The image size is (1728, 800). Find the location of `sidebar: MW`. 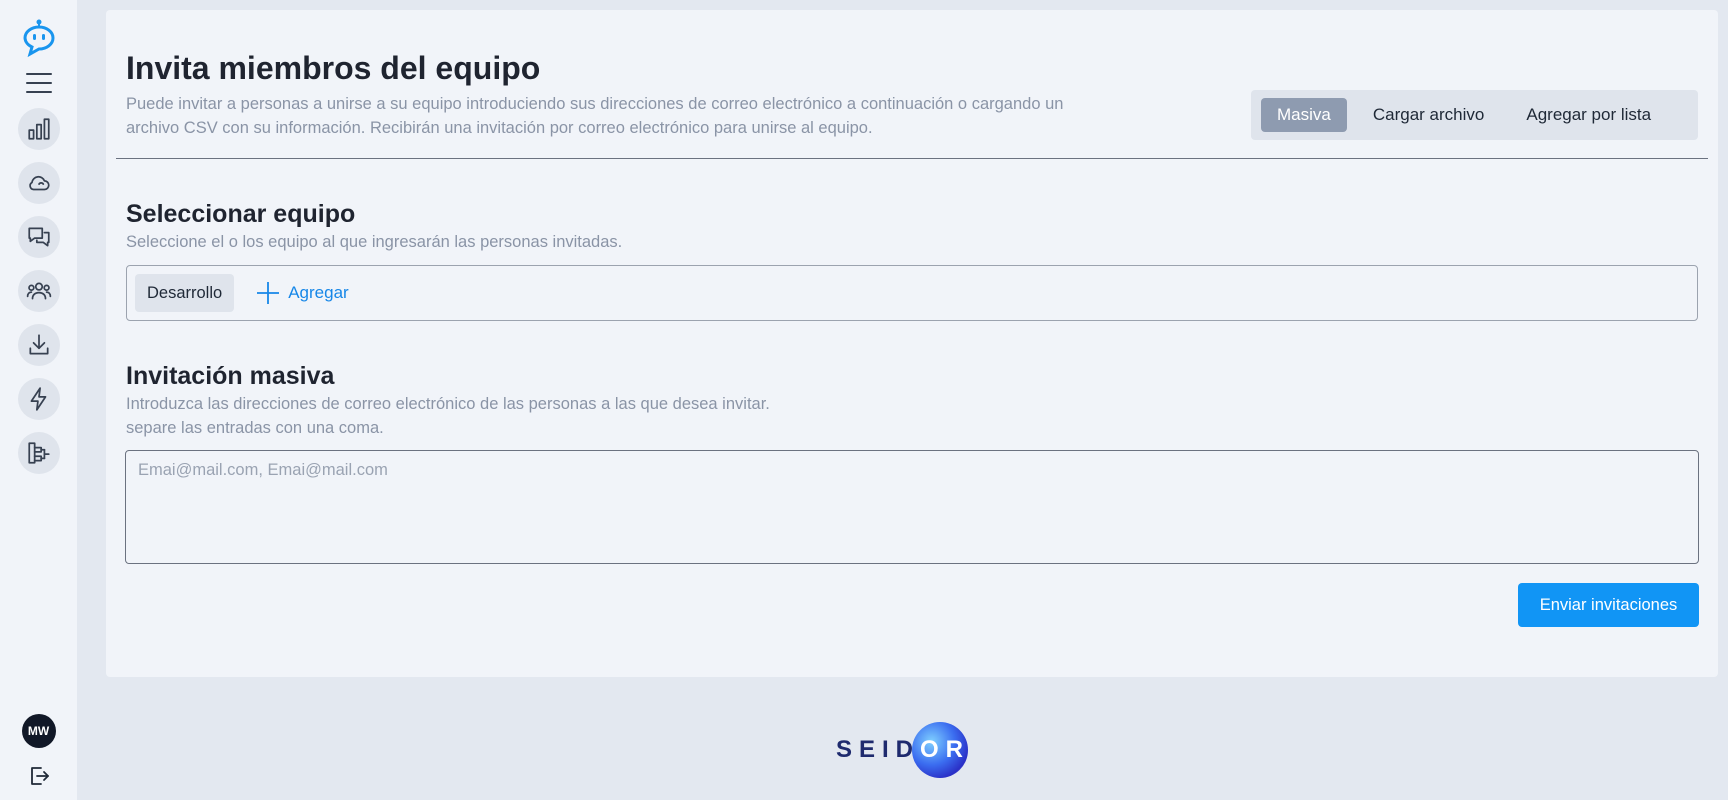

sidebar: MW is located at coordinates (38, 400).